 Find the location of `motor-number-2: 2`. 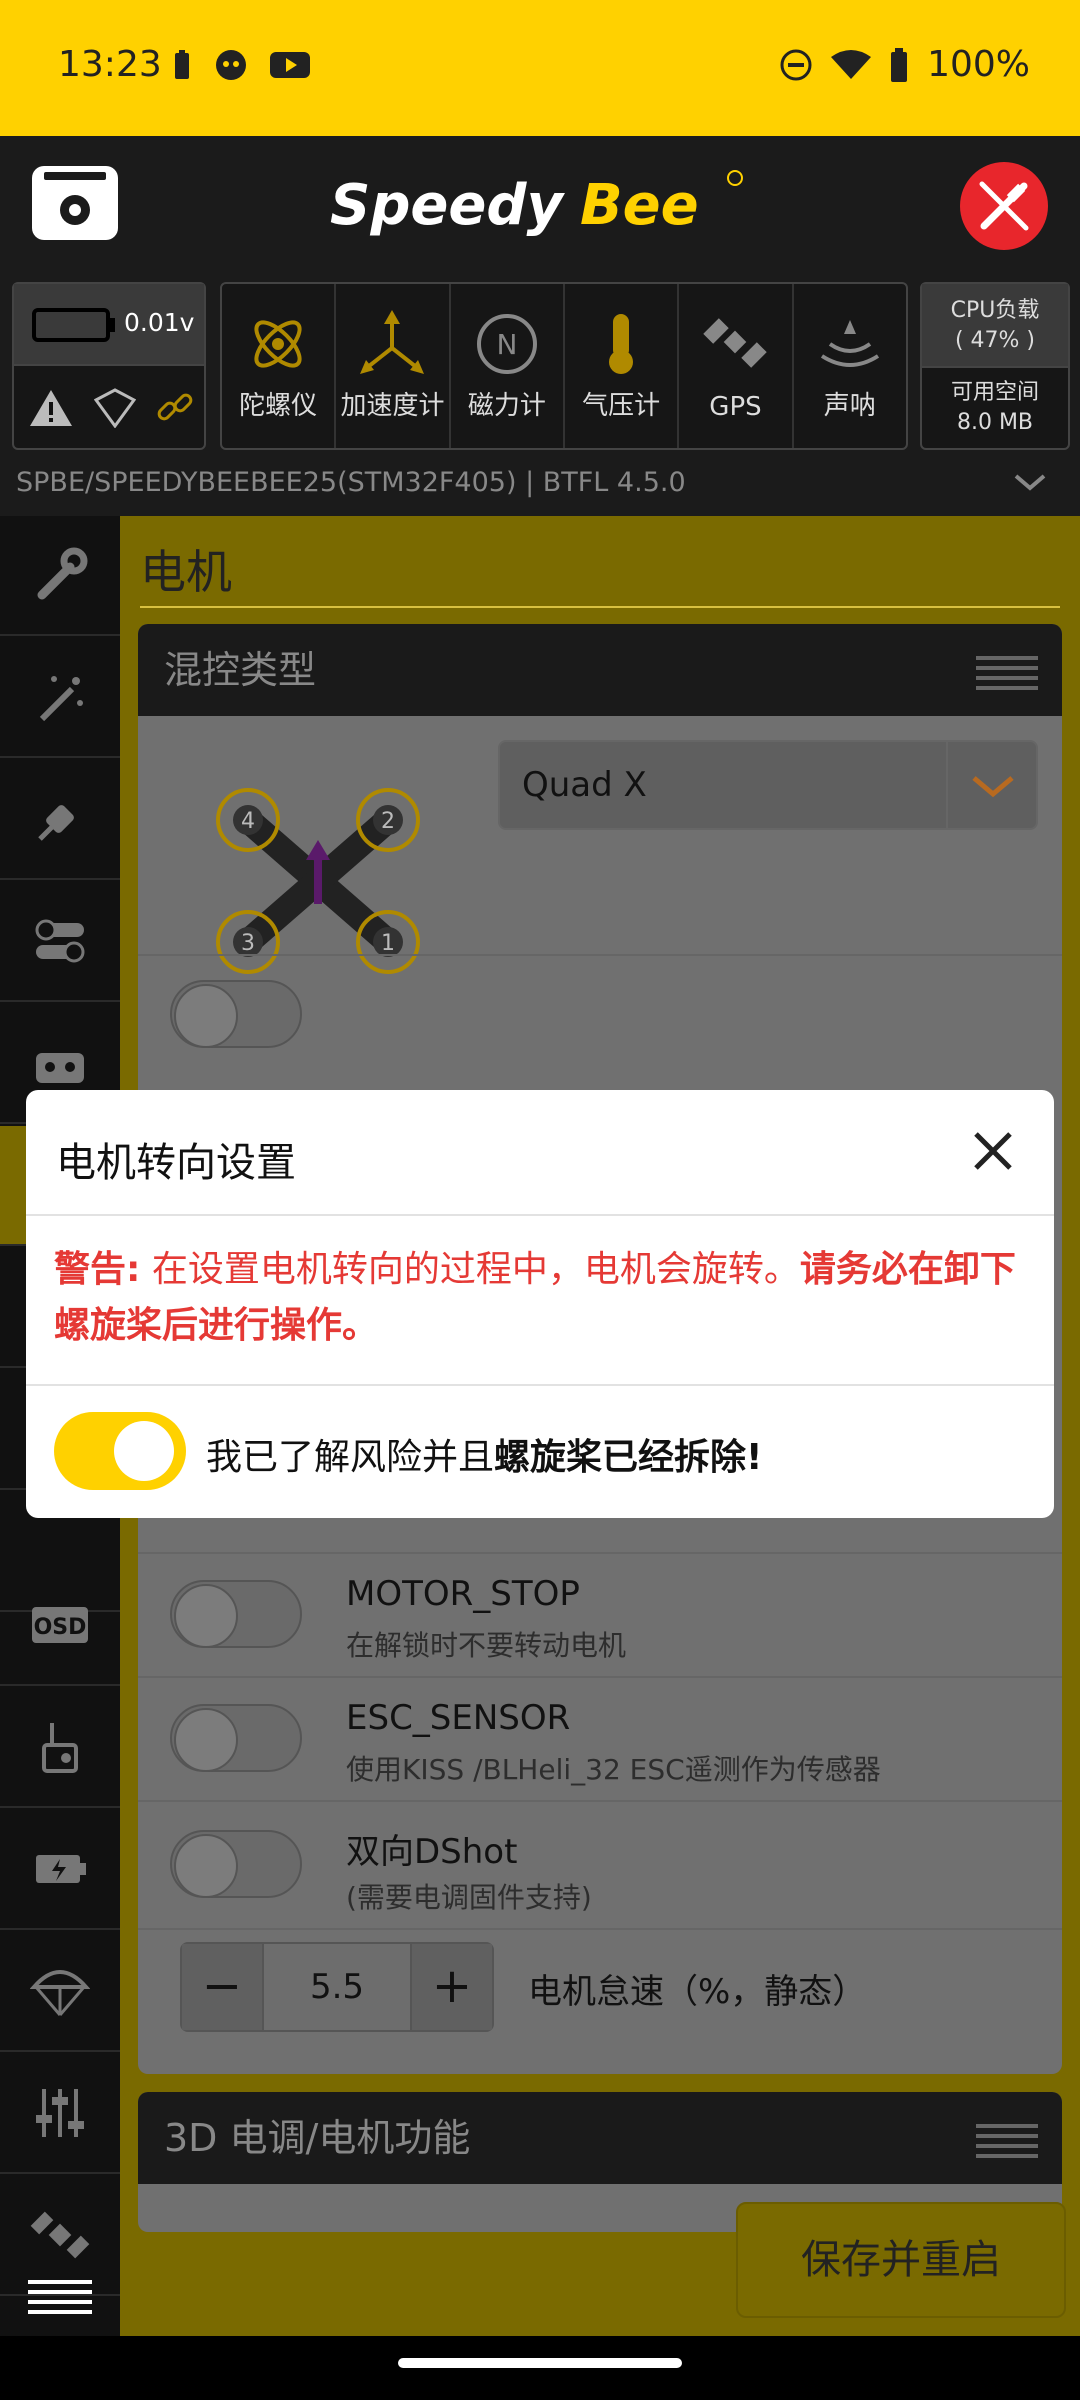

motor-number-2: 2 is located at coordinates (388, 821).